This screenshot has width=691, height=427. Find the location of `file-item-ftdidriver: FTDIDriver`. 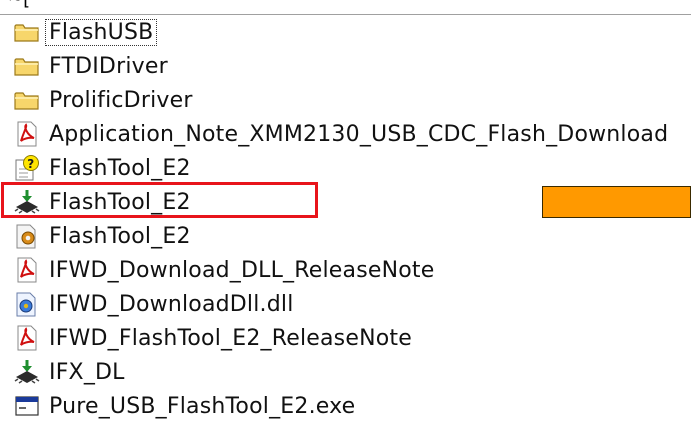

file-item-ftdidriver: FTDIDriver is located at coordinates (345, 66).